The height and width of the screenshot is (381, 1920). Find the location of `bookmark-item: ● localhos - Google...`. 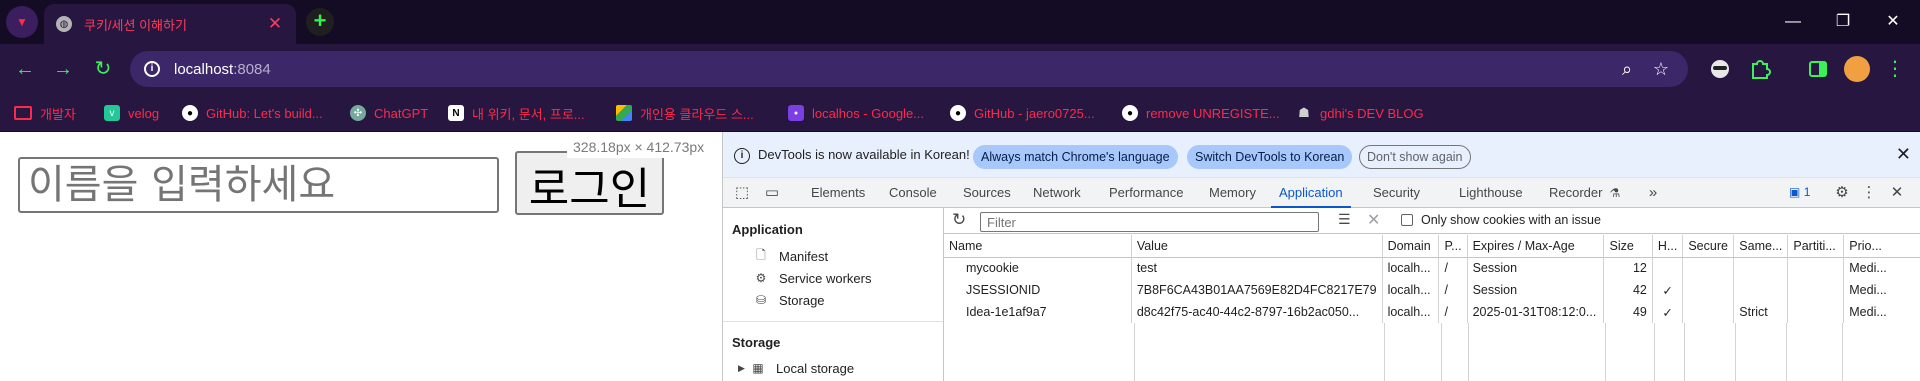

bookmark-item: ● localhos - Google... is located at coordinates (856, 113).